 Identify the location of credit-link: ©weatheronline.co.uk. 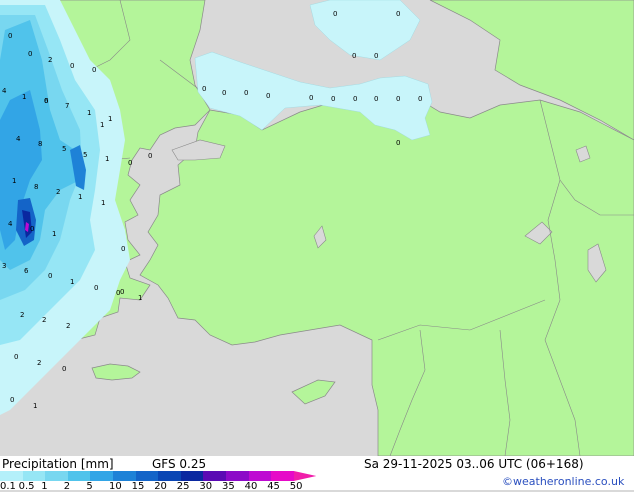
(563, 481).